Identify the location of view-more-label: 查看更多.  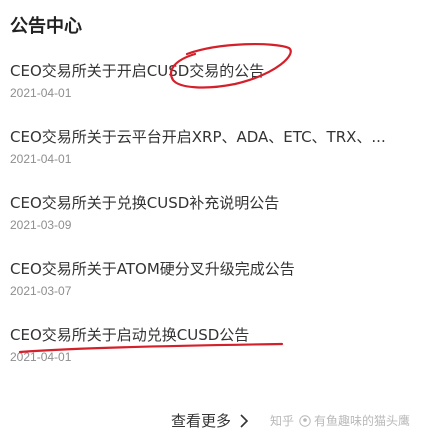
(201, 420).